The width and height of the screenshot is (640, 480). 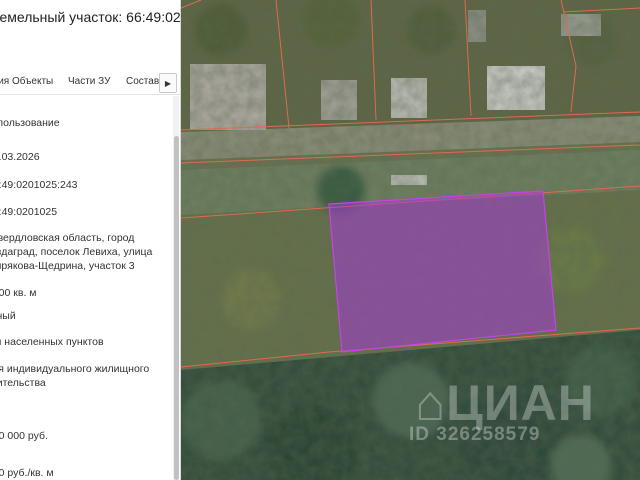 I want to click on permitted-use-line-1: Для индивидуального жилищного, so click(x=75, y=369).